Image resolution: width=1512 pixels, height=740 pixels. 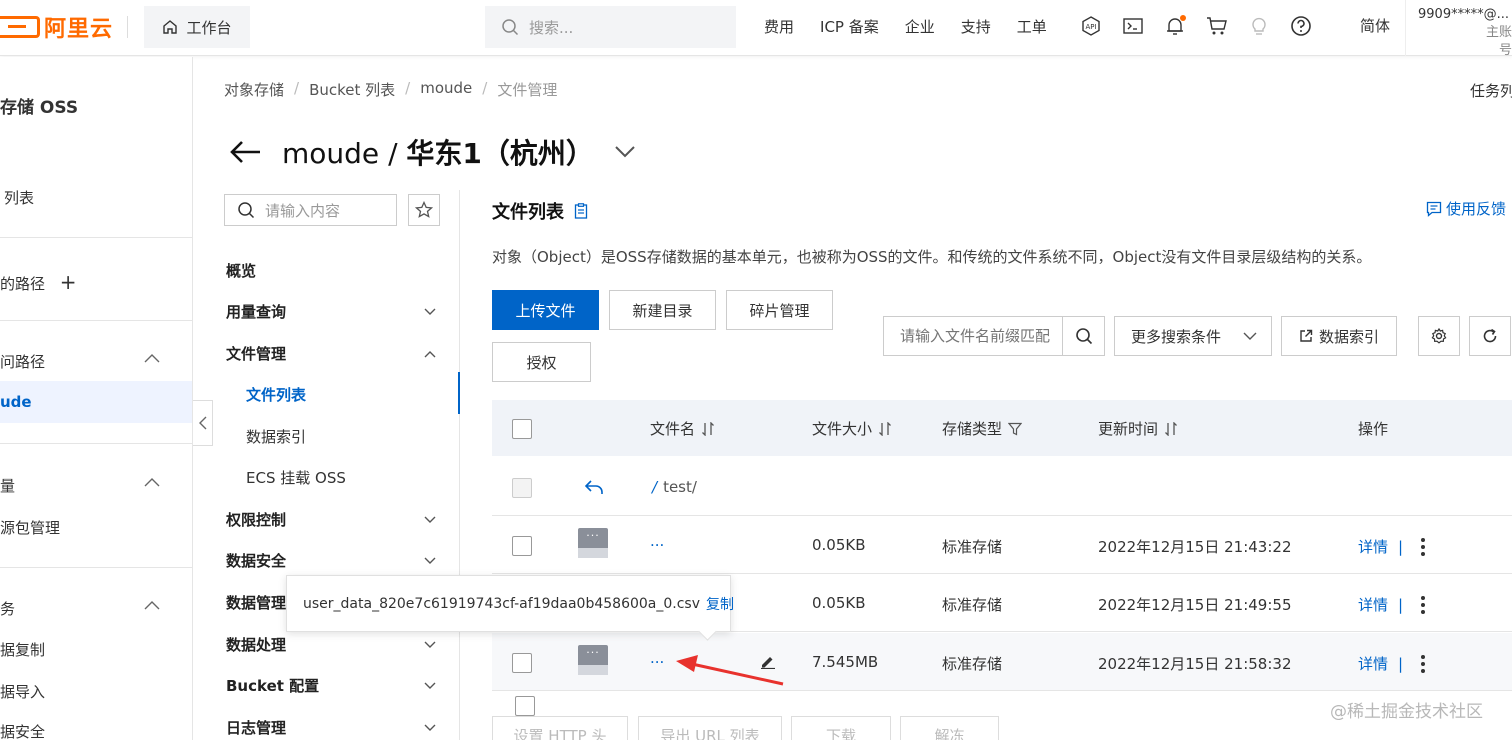 What do you see at coordinates (256, 728) in the screenshot?
I see `nav-log-management-label: 日志管理` at bounding box center [256, 728].